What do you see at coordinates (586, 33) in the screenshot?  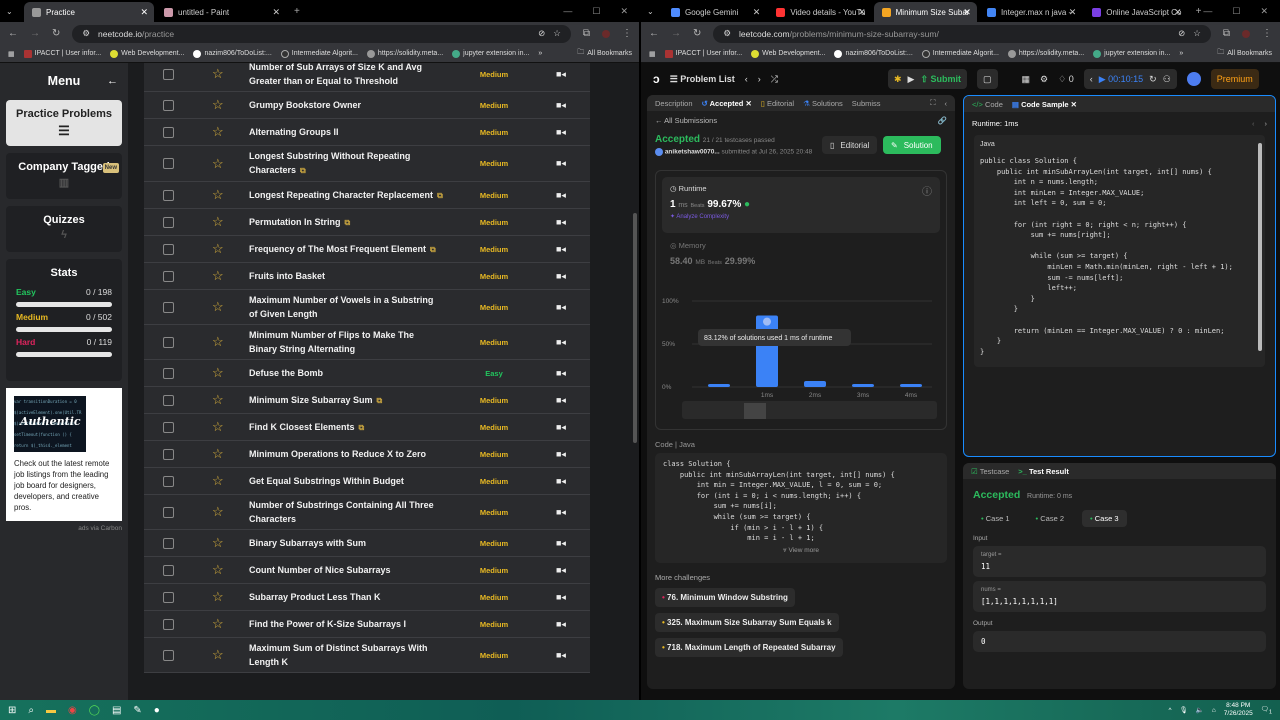 I see `extensions-icon: ⧉` at bounding box center [586, 33].